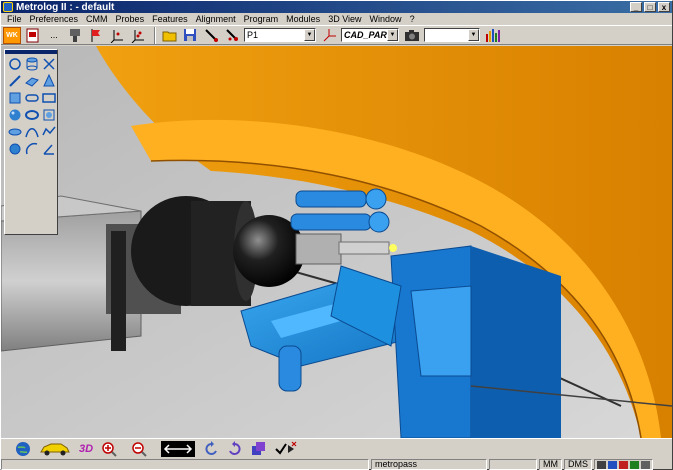  Describe the element at coordinates (15, 149) in the screenshot. I see `circle-2d-icon` at that location.